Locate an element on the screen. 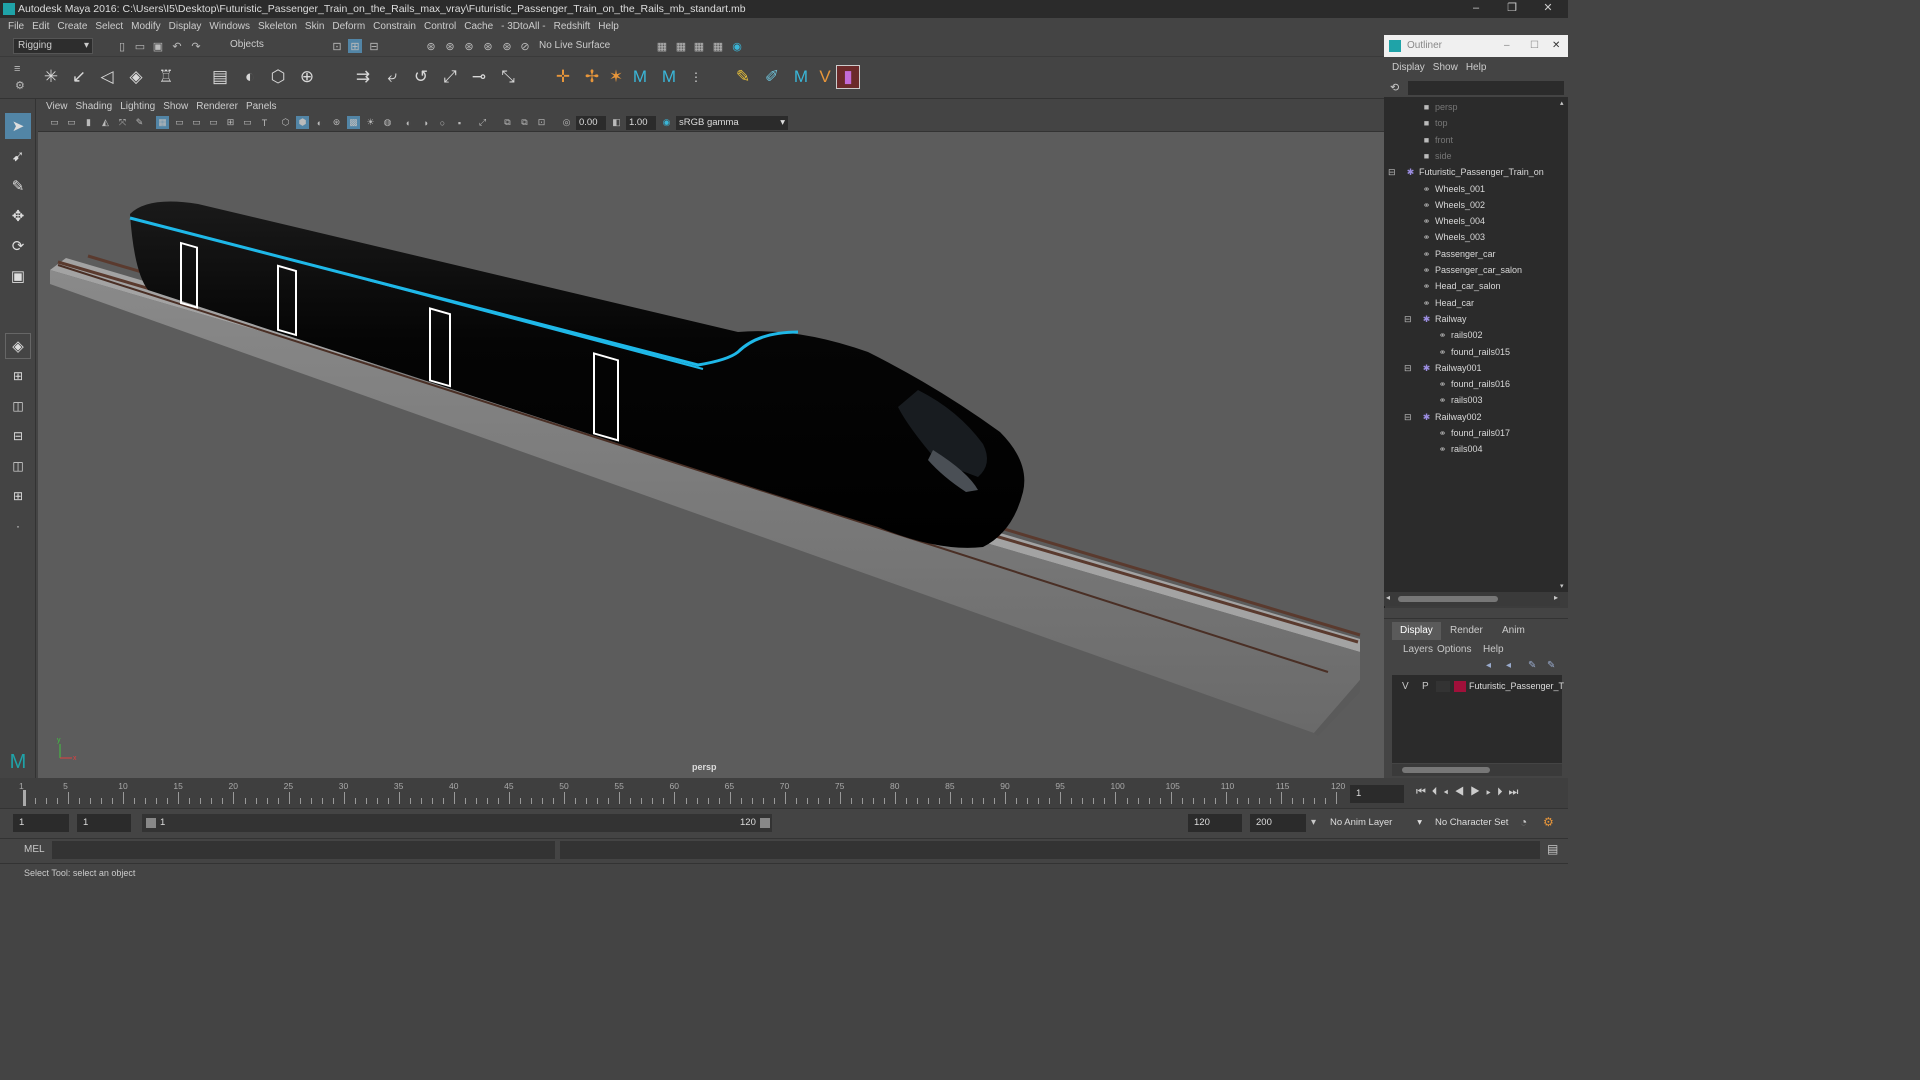  menu-deform: Deform is located at coordinates (348, 26).